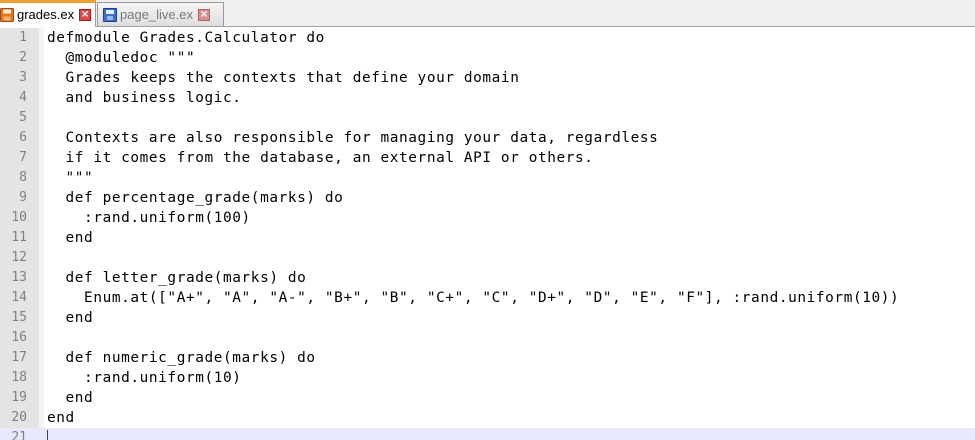 The height and width of the screenshot is (440, 975). Describe the element at coordinates (23, 117) in the screenshot. I see `line-number: 5` at that location.